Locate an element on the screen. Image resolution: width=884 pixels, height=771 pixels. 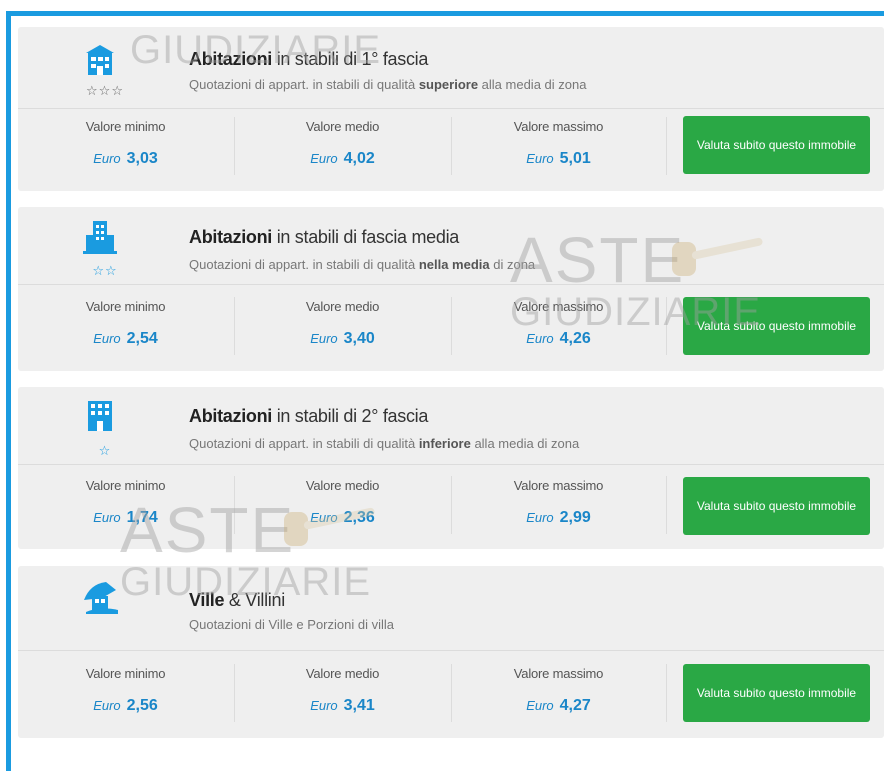
max-value-column: Valore massimo Euro 2,99 is located at coordinates (558, 502).